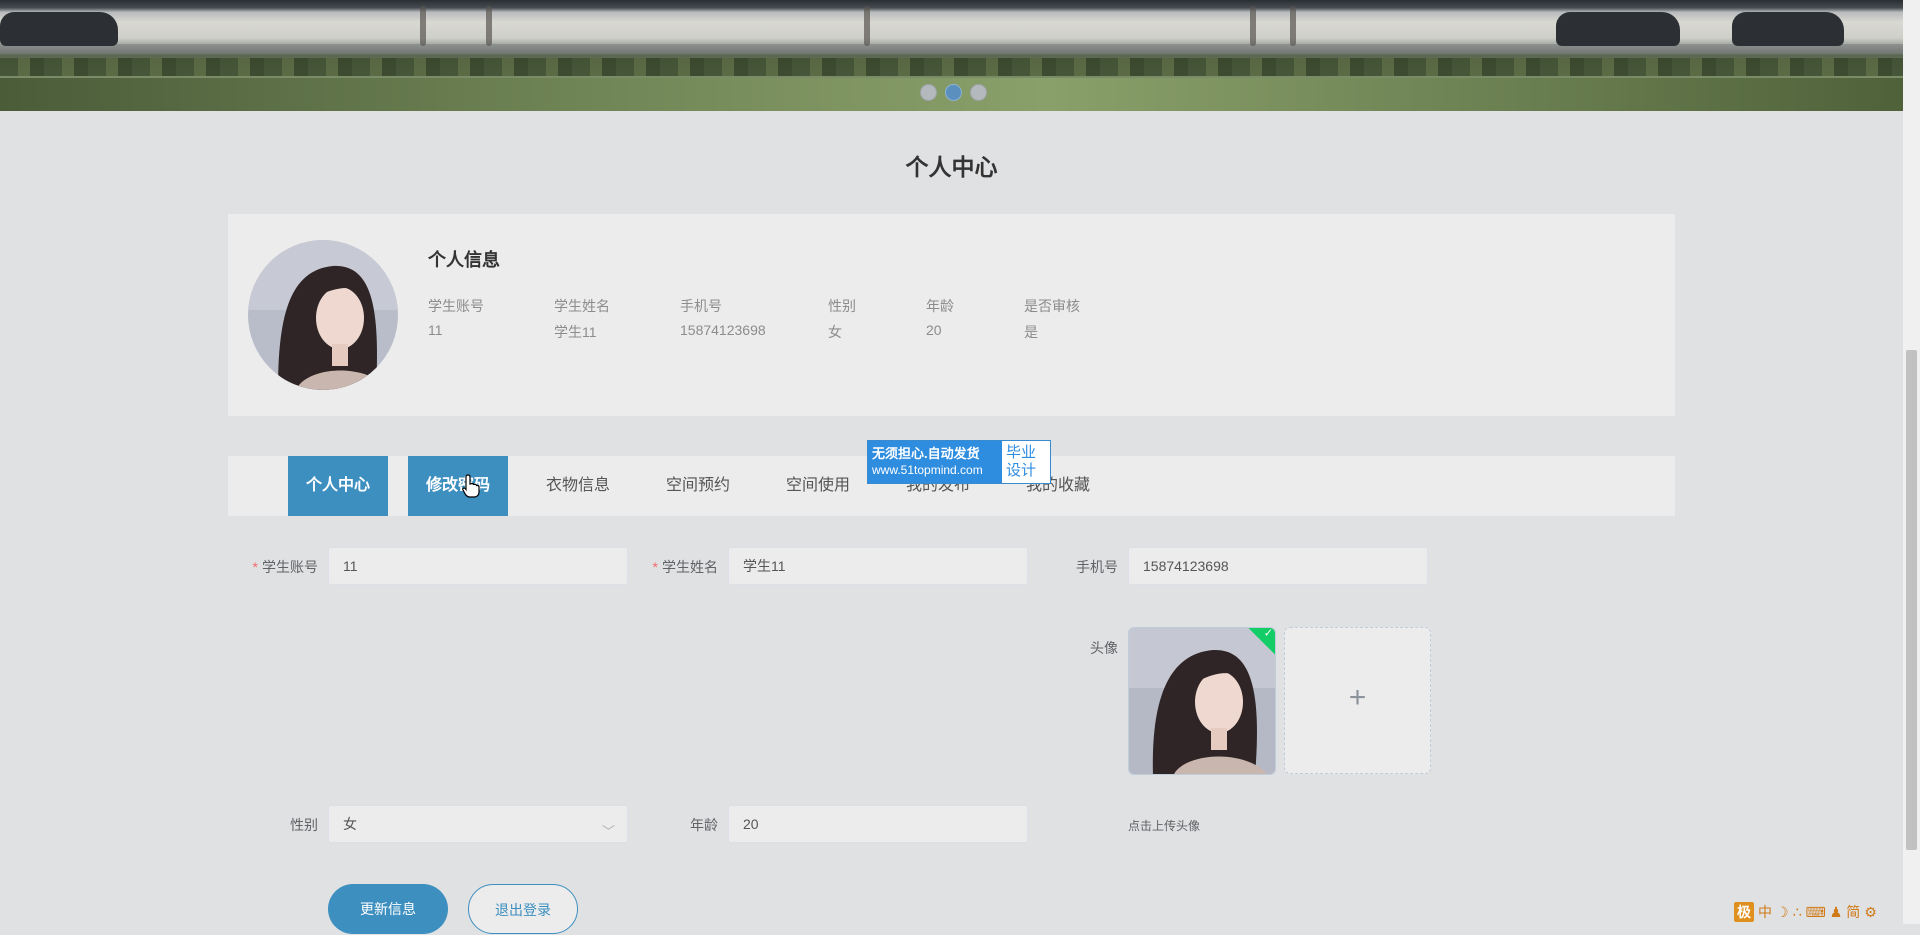 The image size is (1920, 935). What do you see at coordinates (1797, 912) in the screenshot?
I see `dots-icon: ∴` at bounding box center [1797, 912].